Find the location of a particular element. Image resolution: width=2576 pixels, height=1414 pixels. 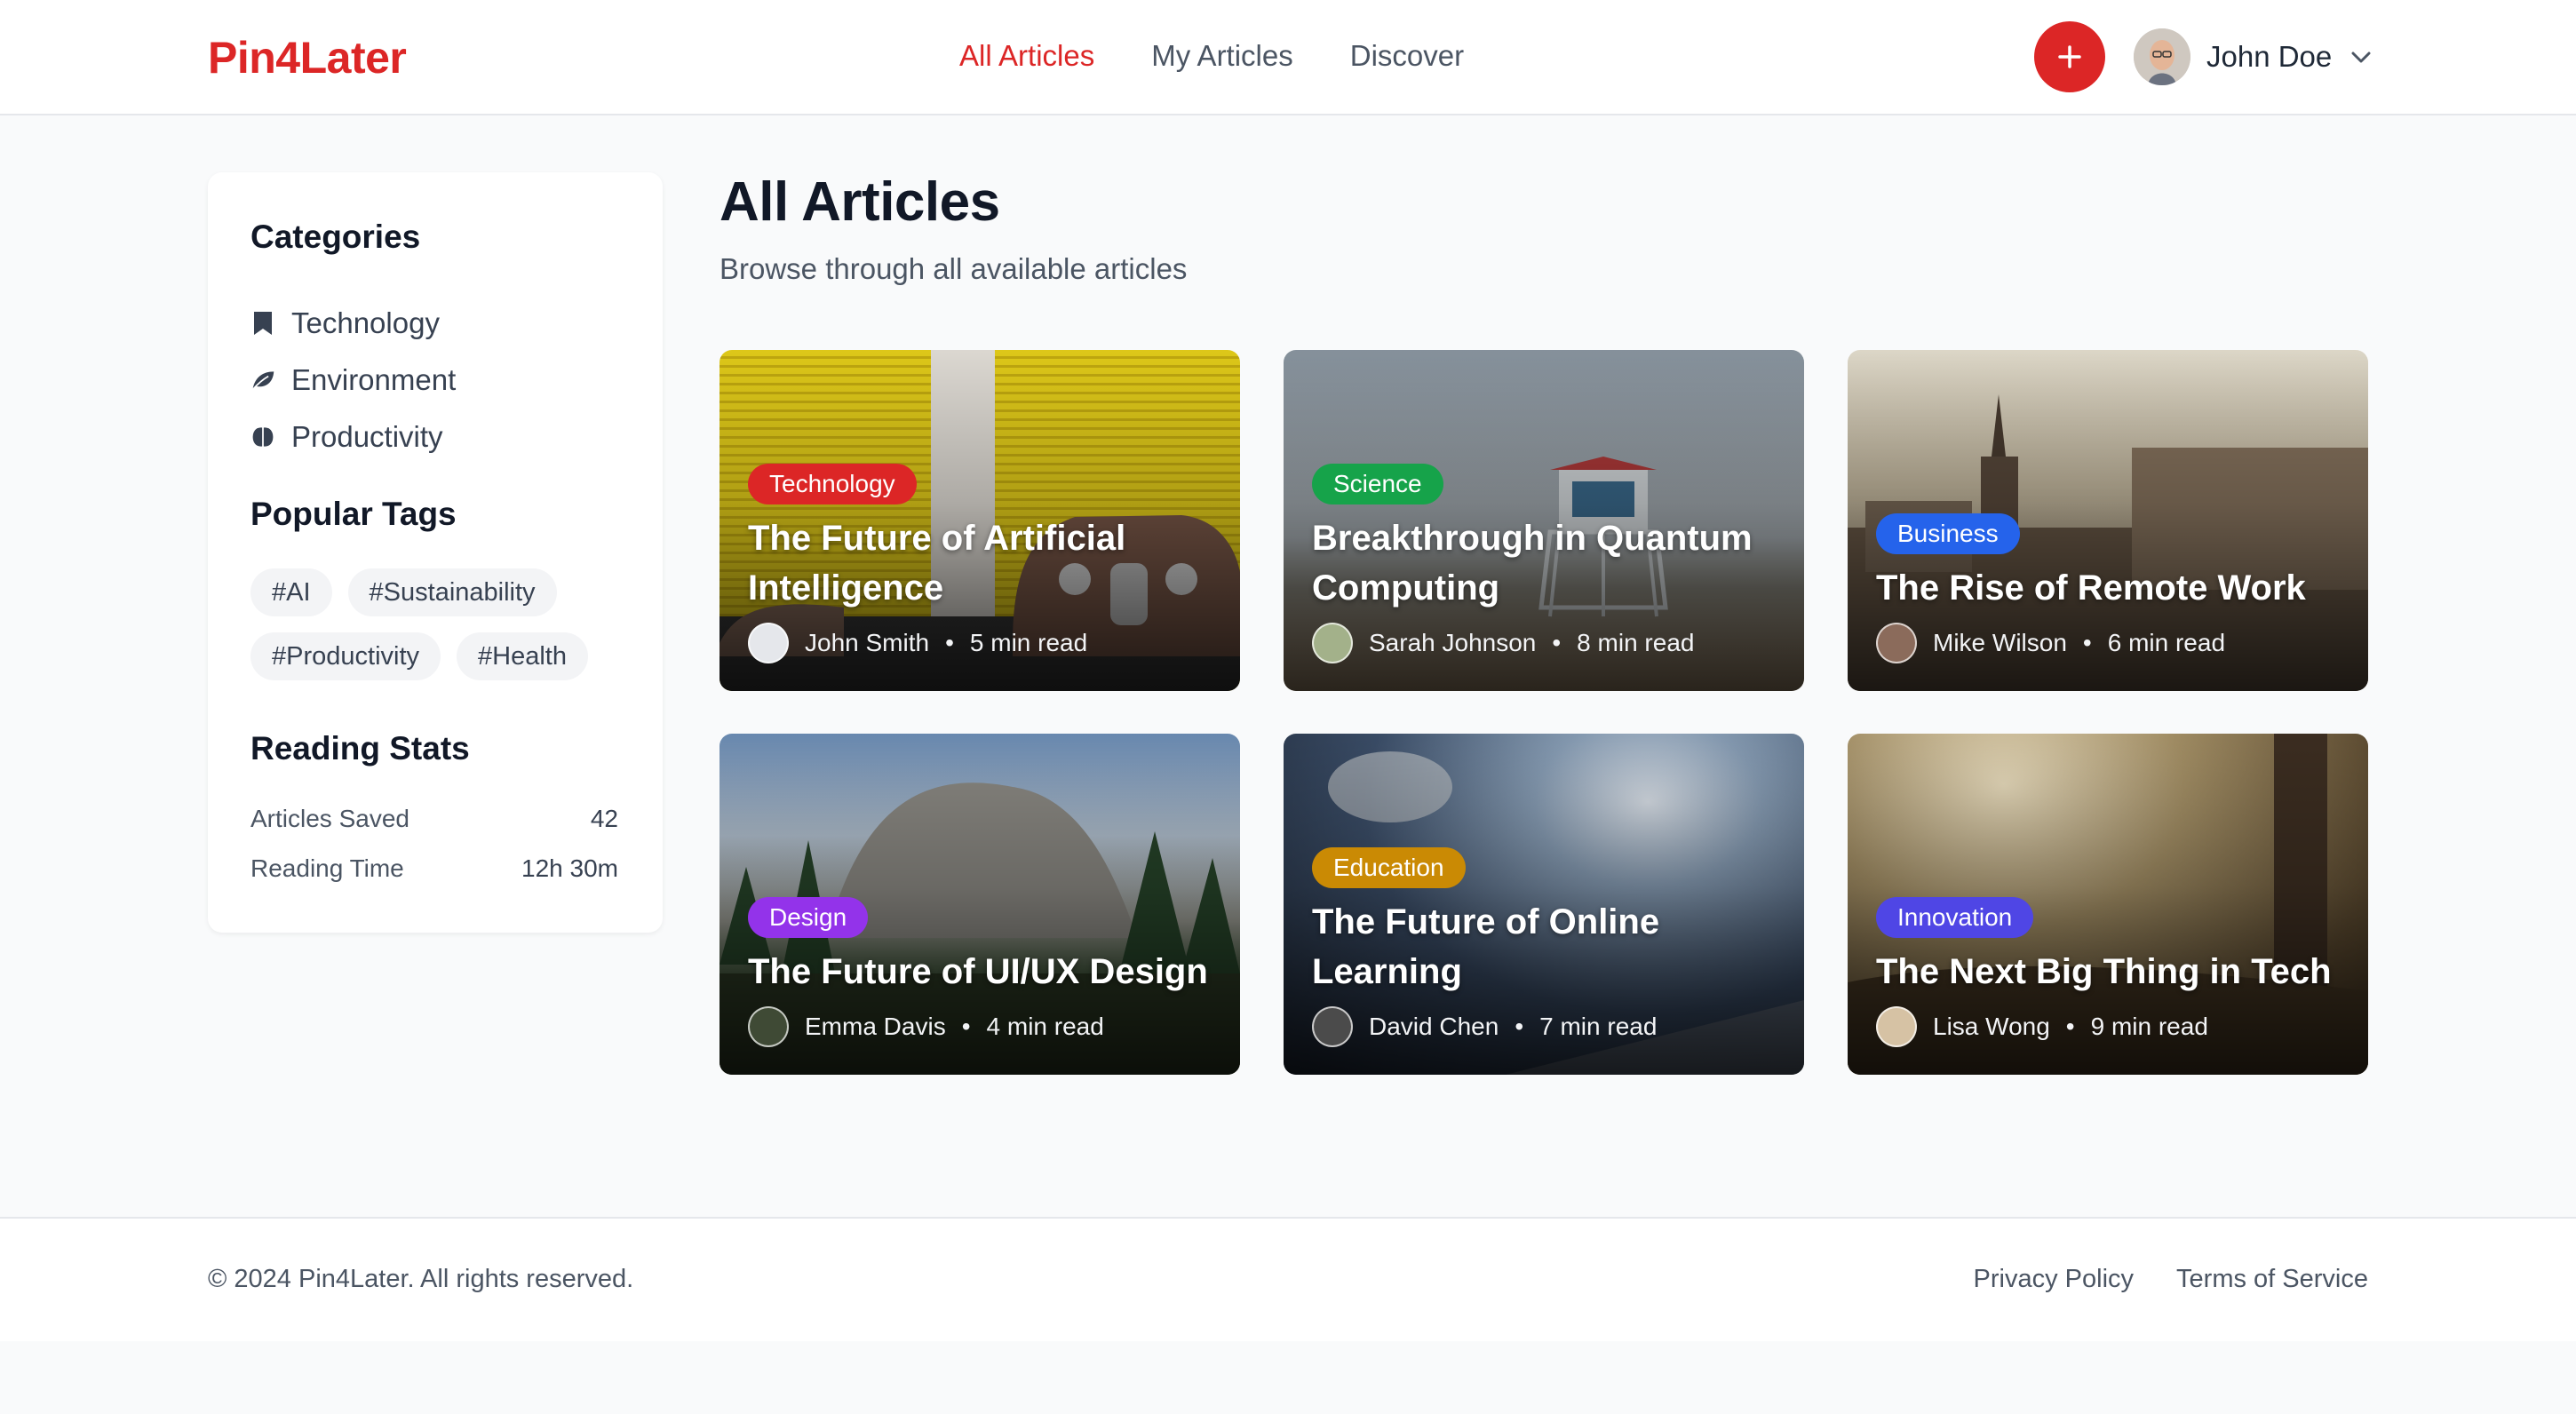

stat-label: Articles Saved is located at coordinates (329, 818).